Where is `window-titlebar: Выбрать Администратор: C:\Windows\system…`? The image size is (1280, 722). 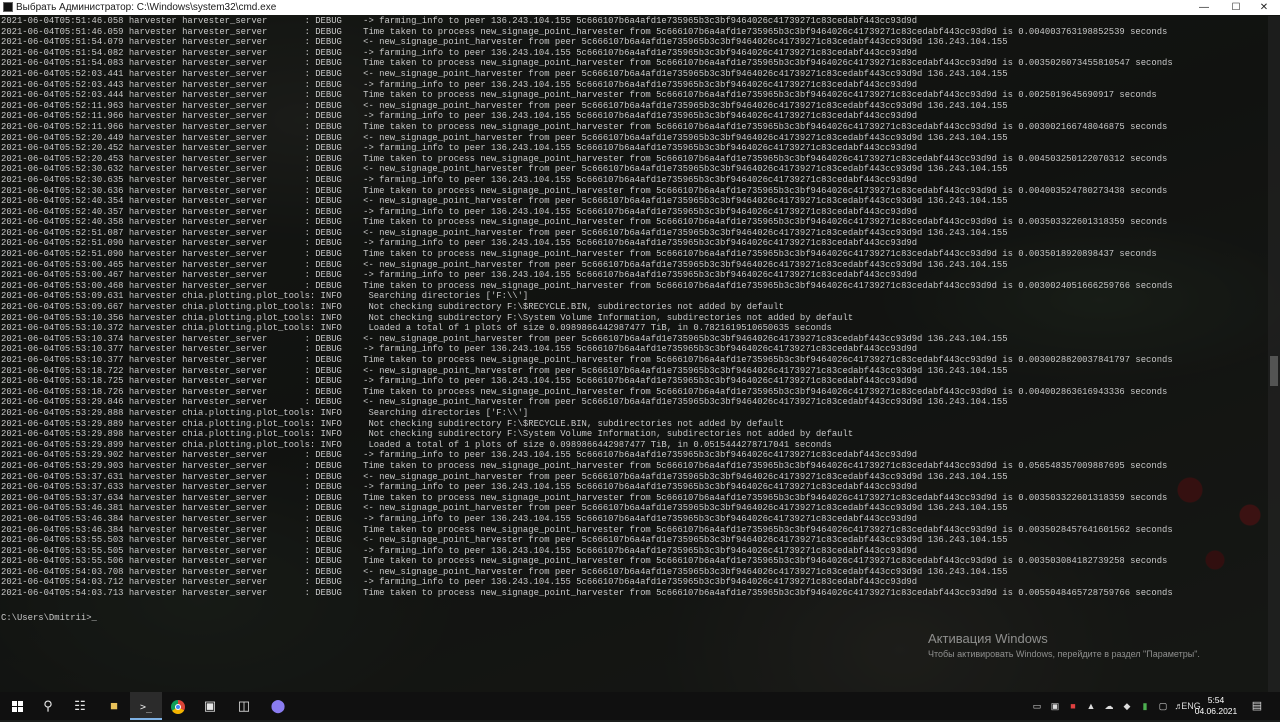
window-titlebar: Выбрать Администратор: C:\Windows\system… is located at coordinates (640, 7).